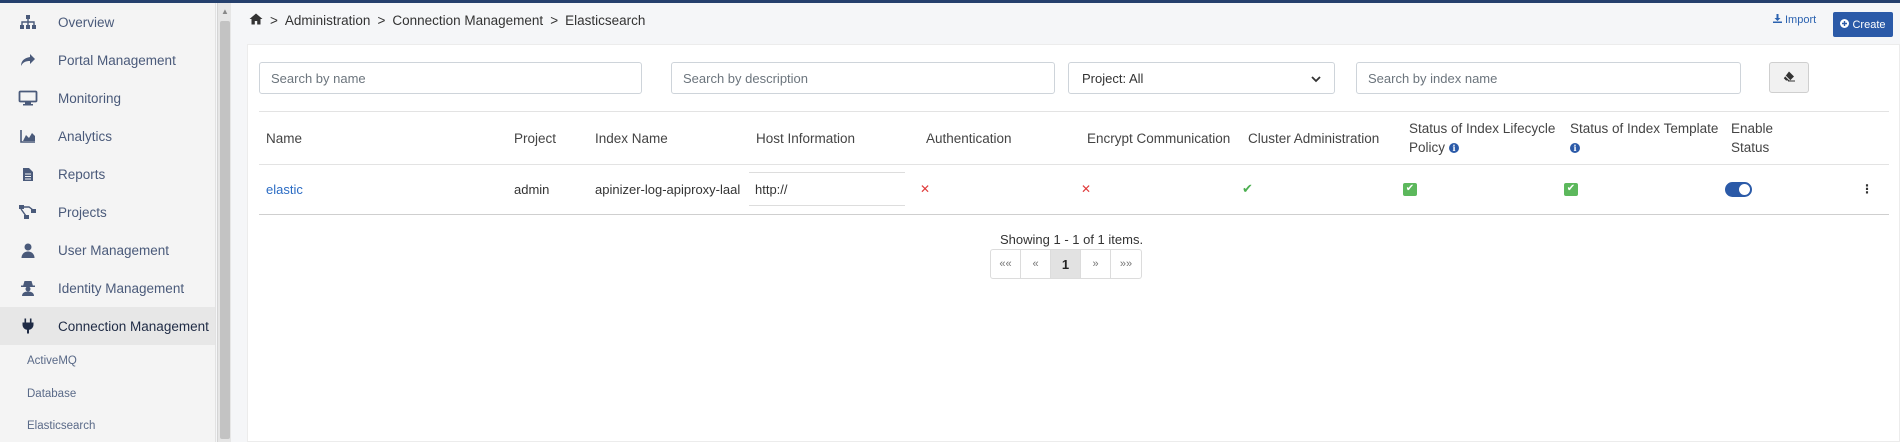 The width and height of the screenshot is (1900, 442). Describe the element at coordinates (668, 189) in the screenshot. I see `row-index-name: apinizer-log-apiproxy-laal` at that location.